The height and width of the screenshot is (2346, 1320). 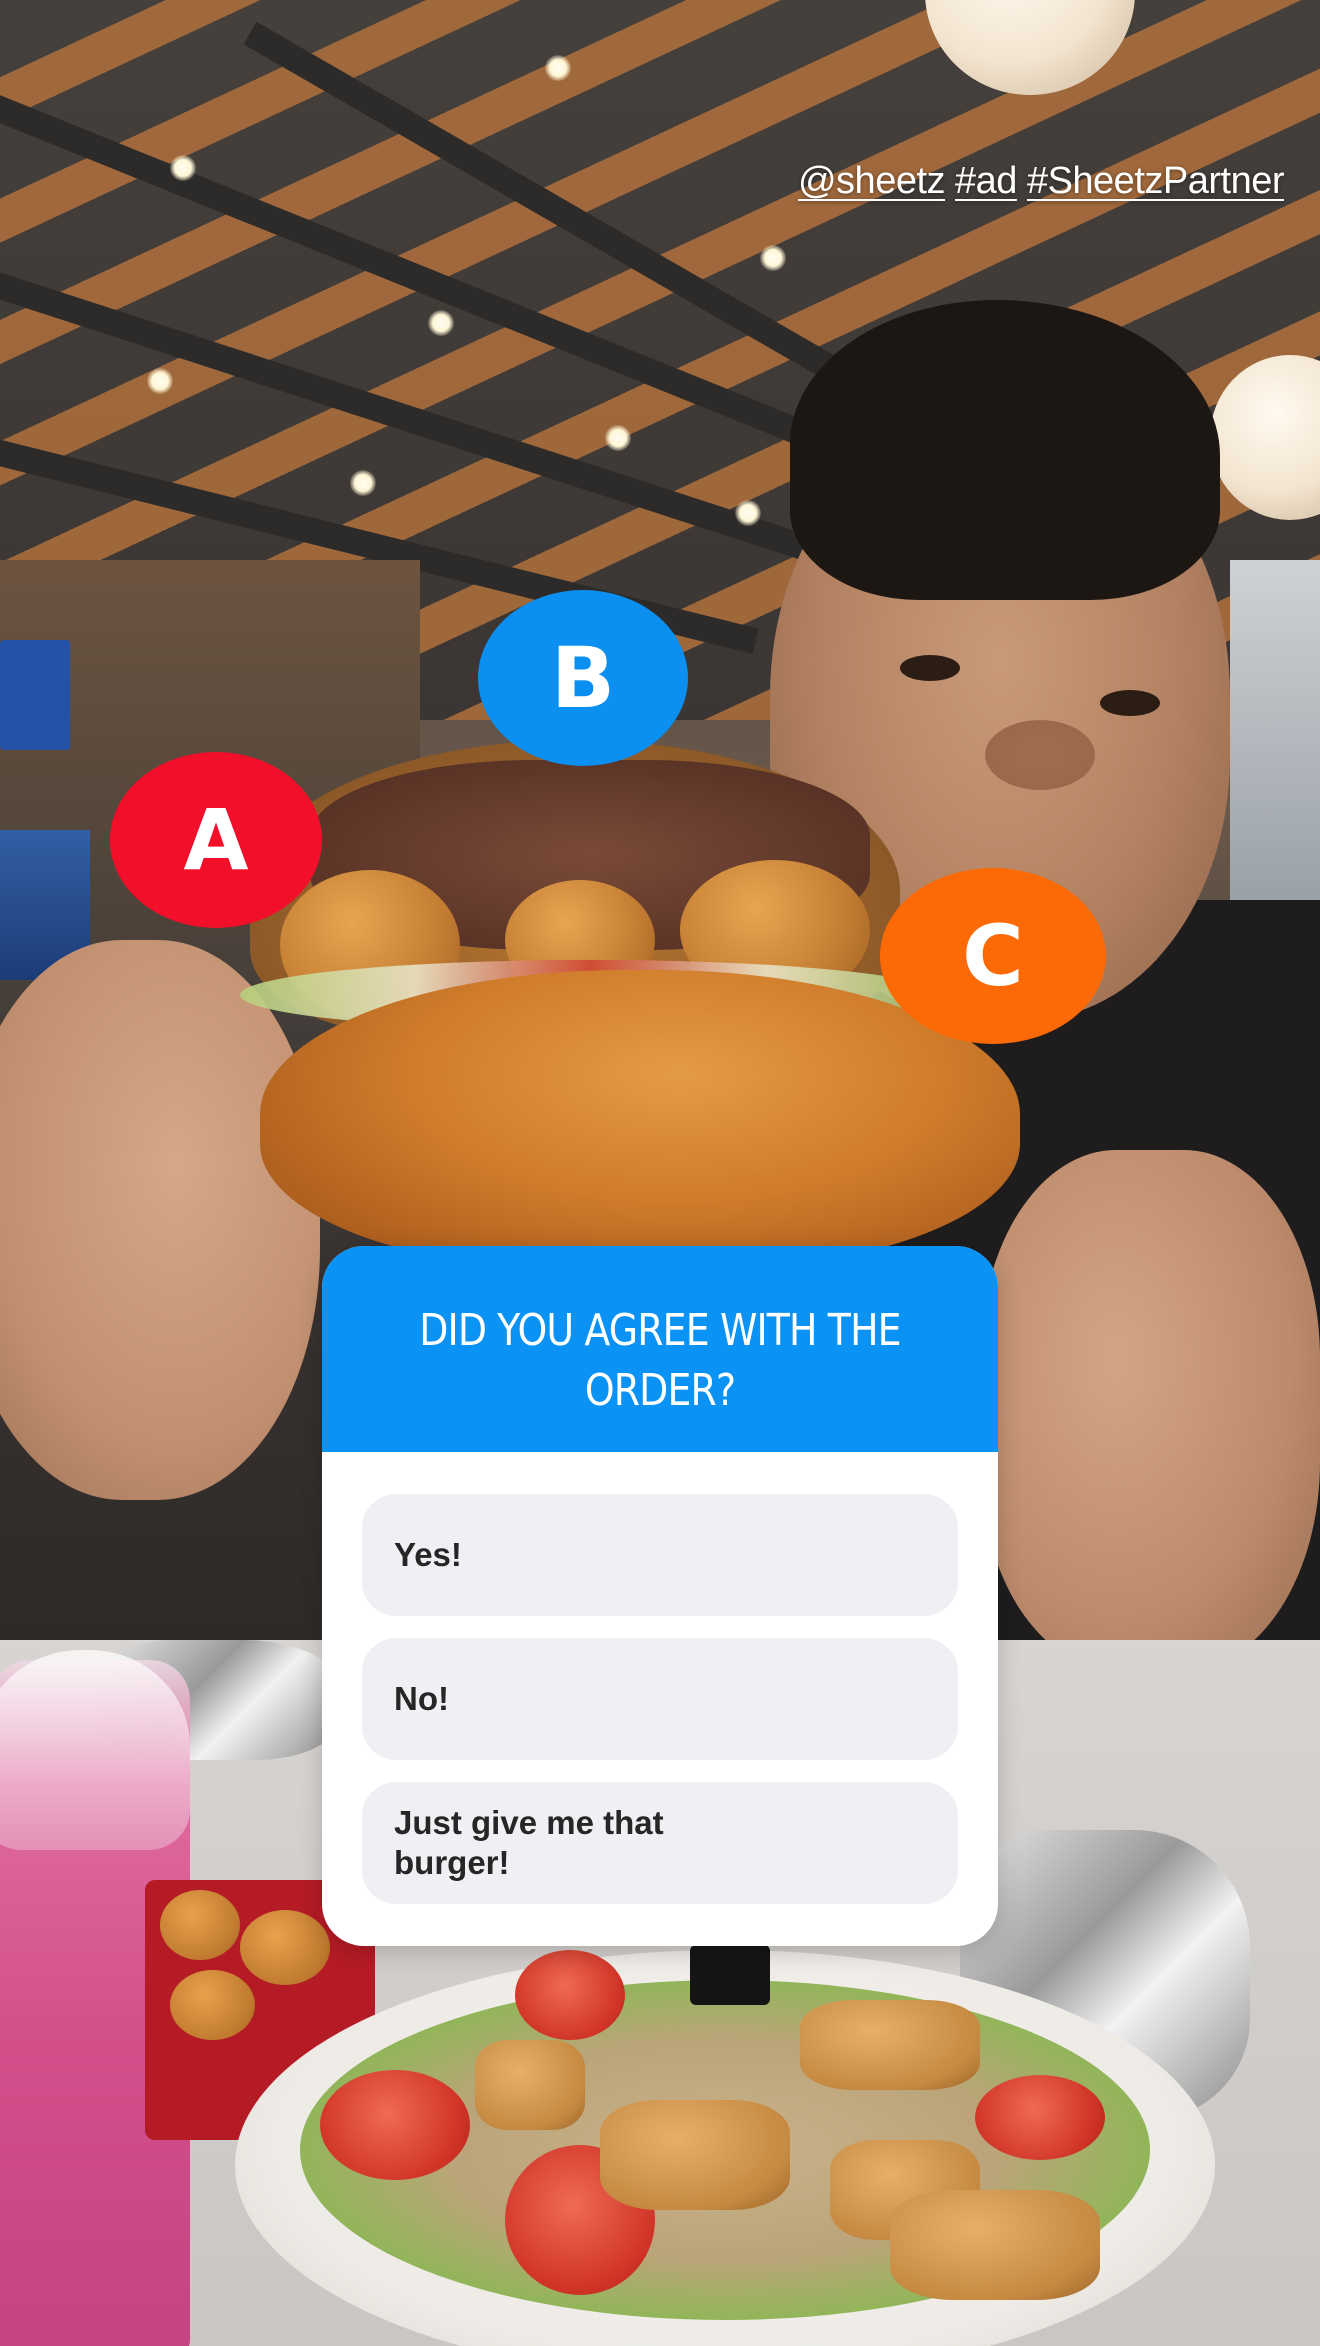 What do you see at coordinates (1156, 181) in the screenshot?
I see `hashtag-partner: #SheetzPartner` at bounding box center [1156, 181].